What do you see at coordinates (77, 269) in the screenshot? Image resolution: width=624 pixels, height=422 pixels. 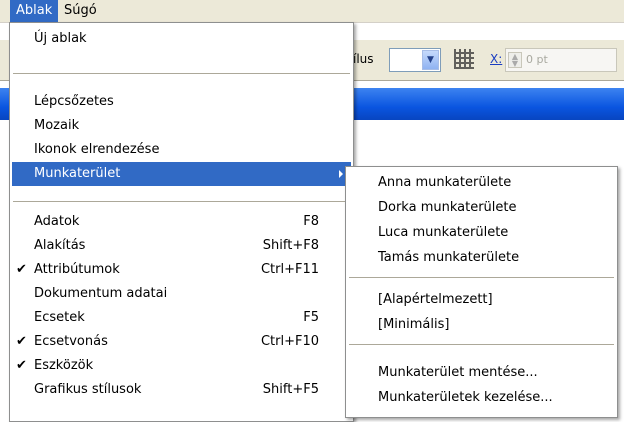 I see `menu-item-label: Attribútumok` at bounding box center [77, 269].